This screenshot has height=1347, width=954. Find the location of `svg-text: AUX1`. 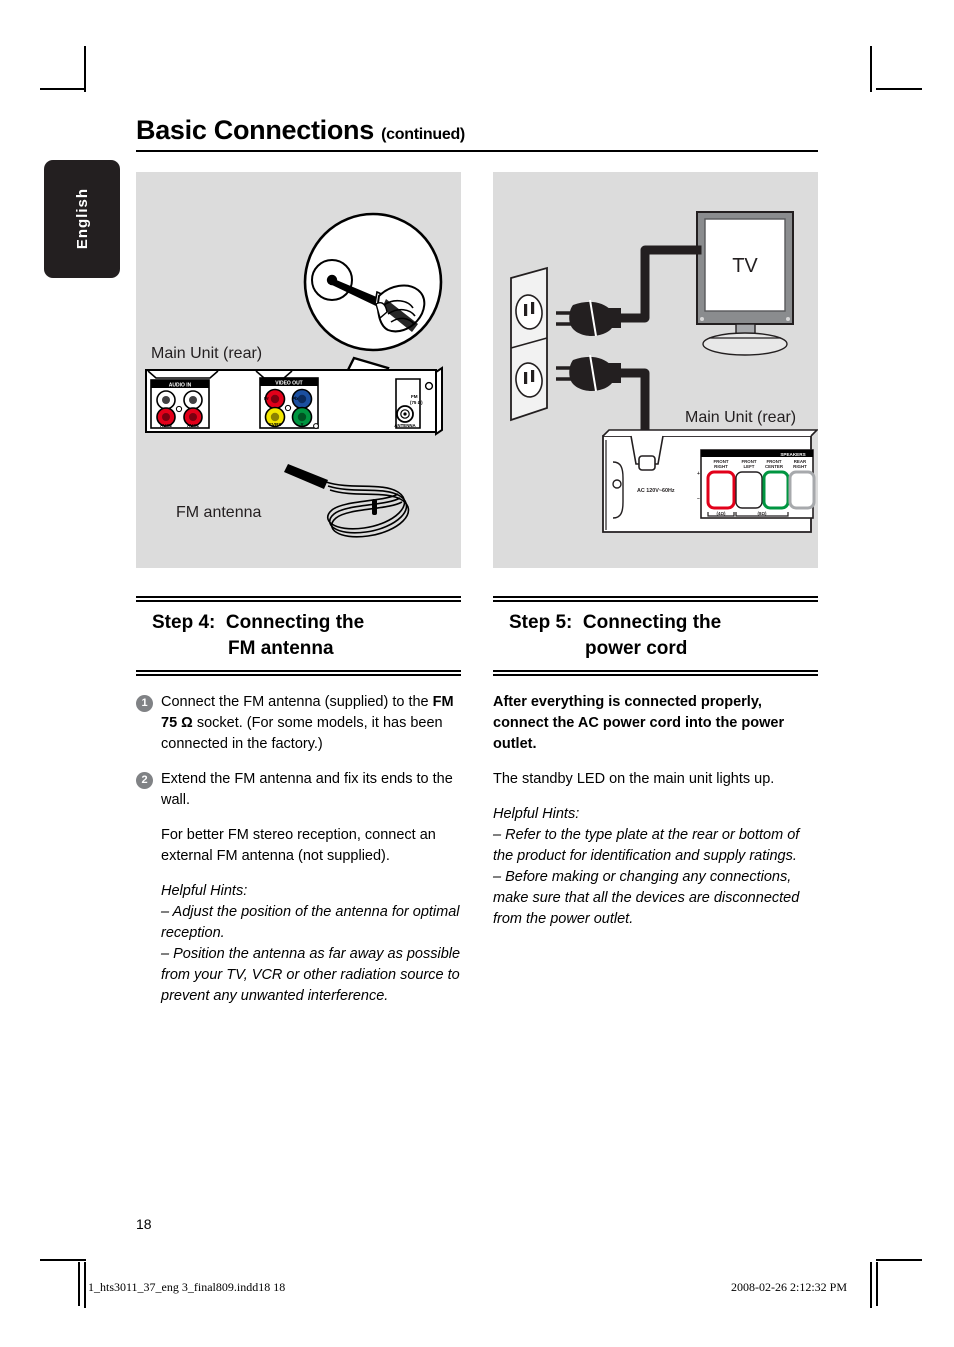

svg-text: AUX1 is located at coordinates (193, 425).